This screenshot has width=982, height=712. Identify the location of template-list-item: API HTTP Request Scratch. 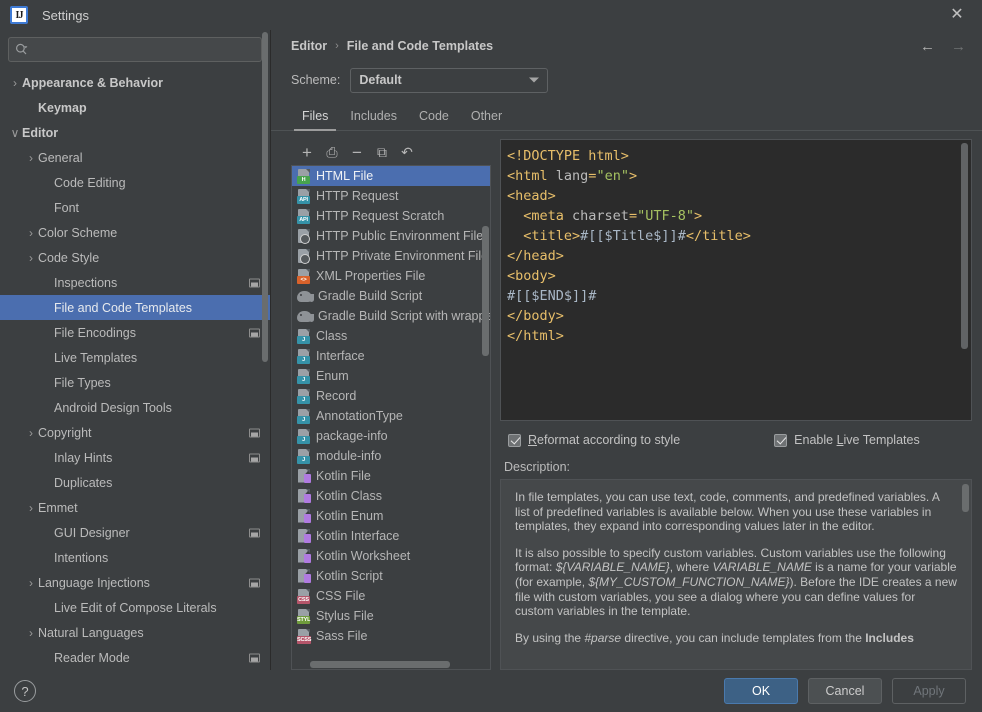
(391, 216).